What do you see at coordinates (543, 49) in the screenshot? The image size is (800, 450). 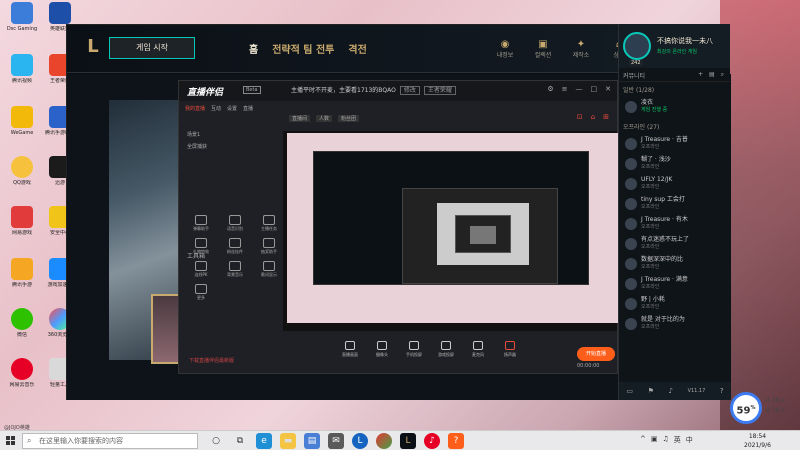 I see `collection-button: ▣ 컬렉션` at bounding box center [543, 49].